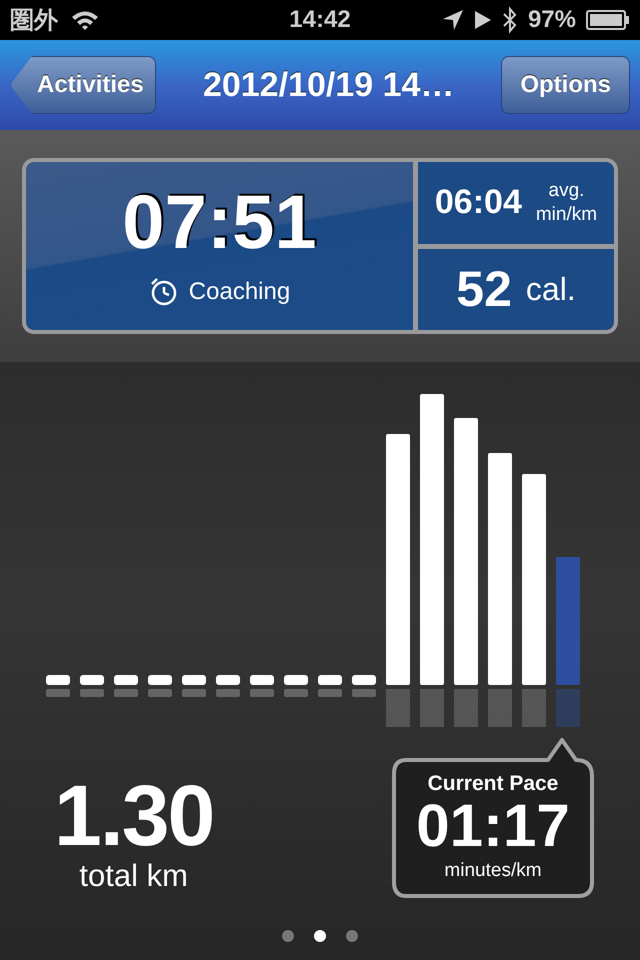 This screenshot has height=960, width=640. What do you see at coordinates (163, 292) in the screenshot?
I see `alarm-clock-icon` at bounding box center [163, 292].